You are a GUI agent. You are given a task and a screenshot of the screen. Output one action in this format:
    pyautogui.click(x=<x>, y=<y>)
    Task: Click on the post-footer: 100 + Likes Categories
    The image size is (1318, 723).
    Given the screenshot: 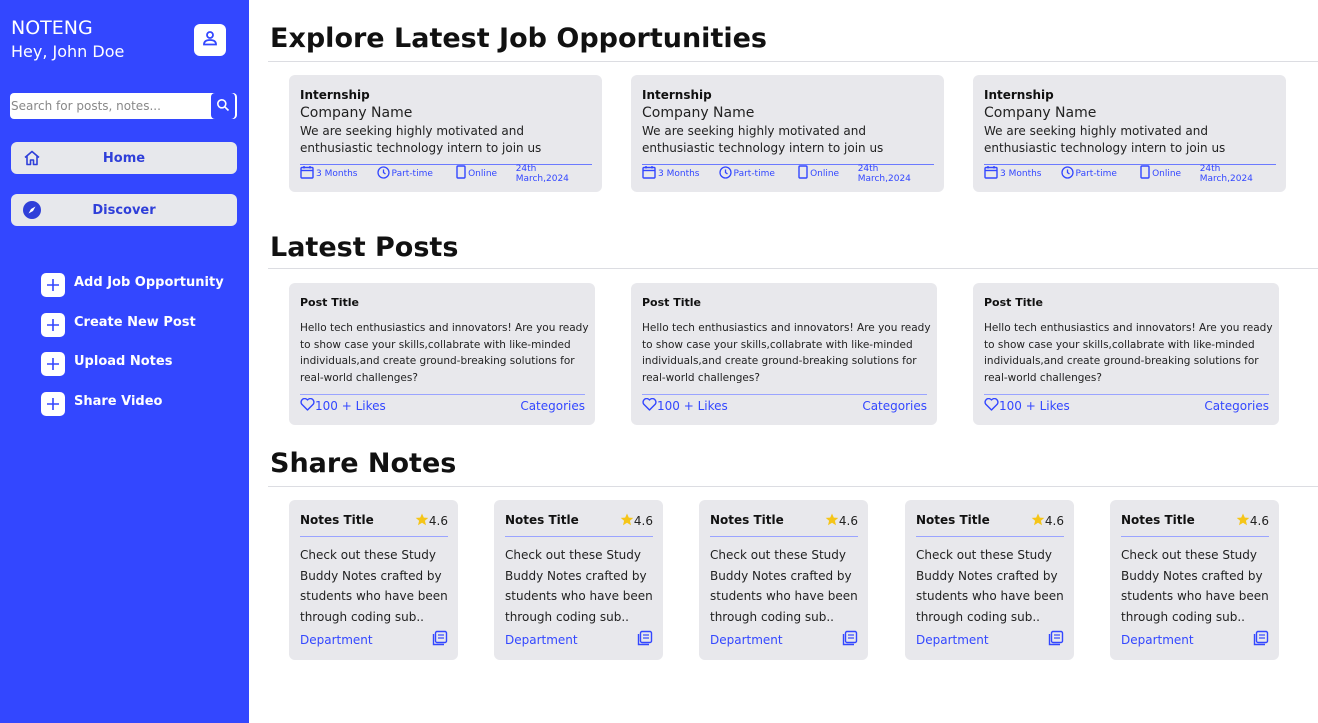 What is the action you would take?
    pyautogui.click(x=442, y=405)
    